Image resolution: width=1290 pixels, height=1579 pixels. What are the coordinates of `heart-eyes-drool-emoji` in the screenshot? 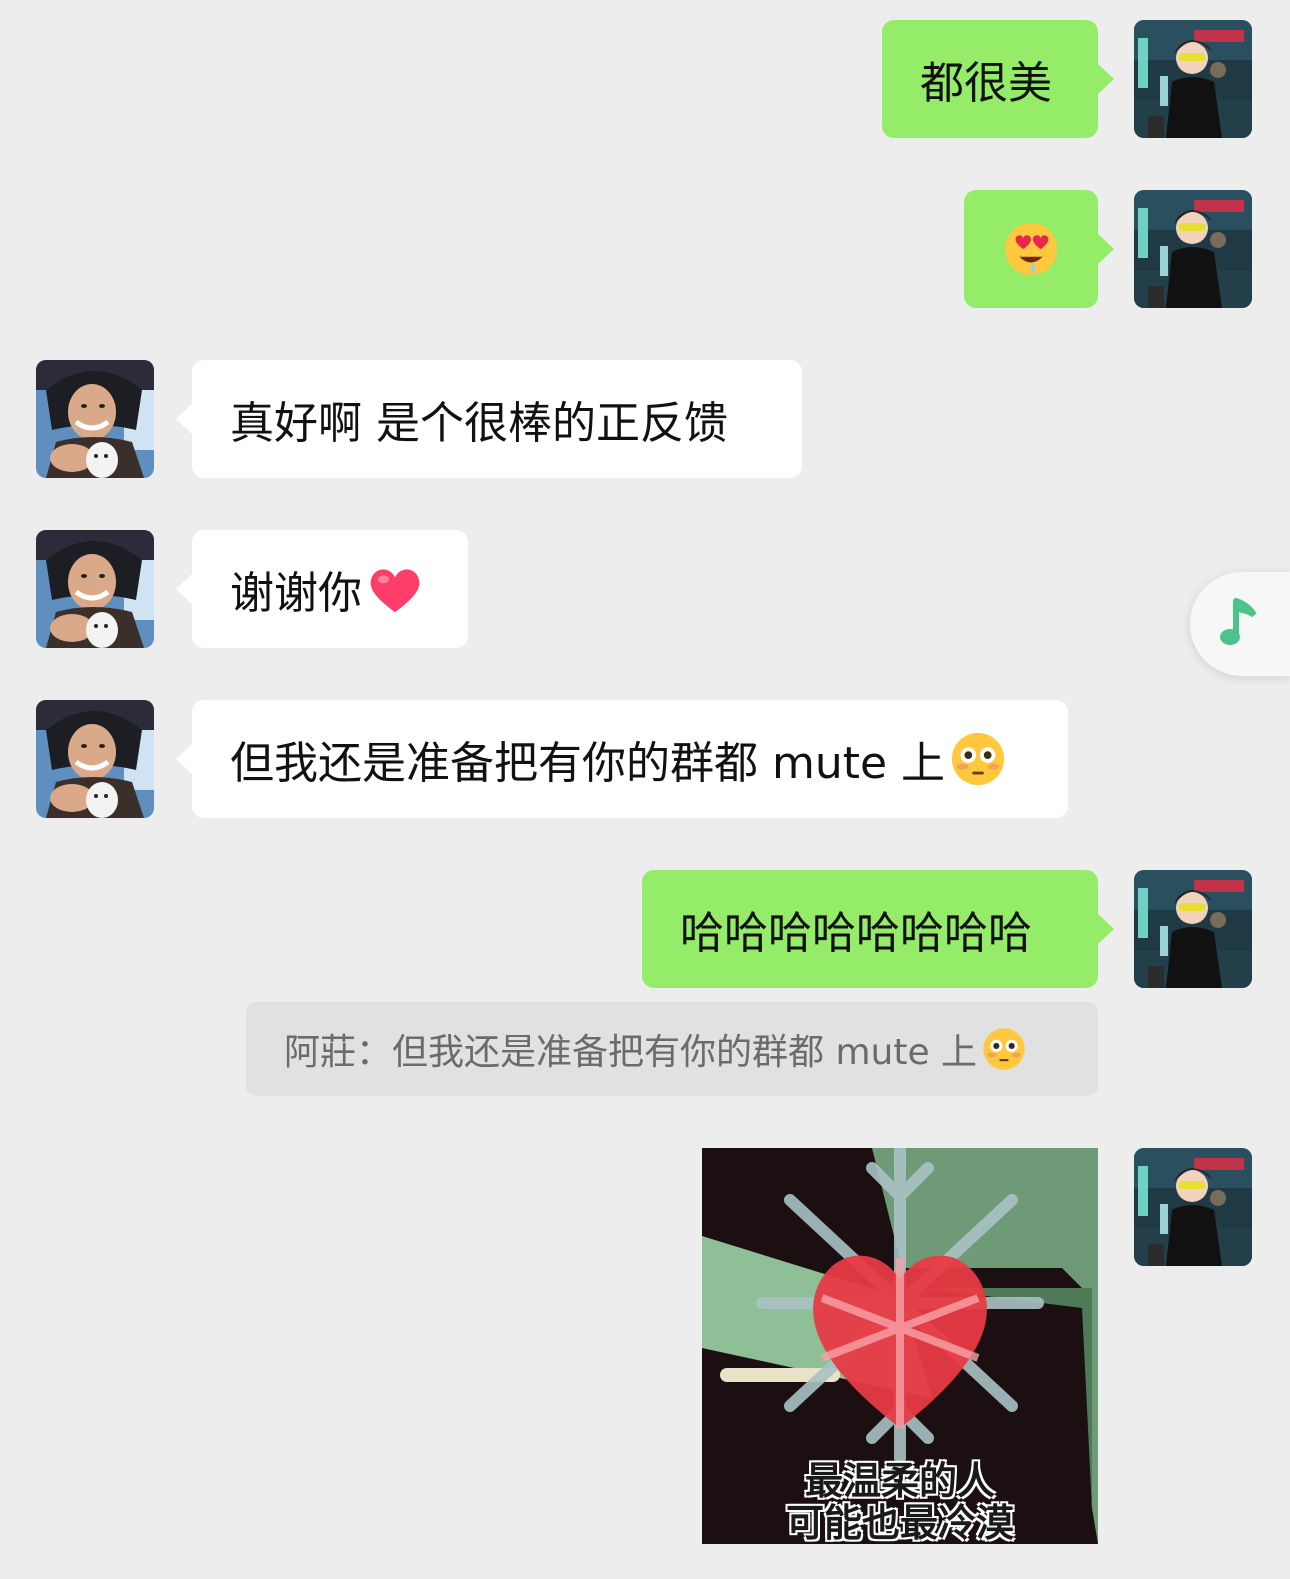 It's located at (1031, 249).